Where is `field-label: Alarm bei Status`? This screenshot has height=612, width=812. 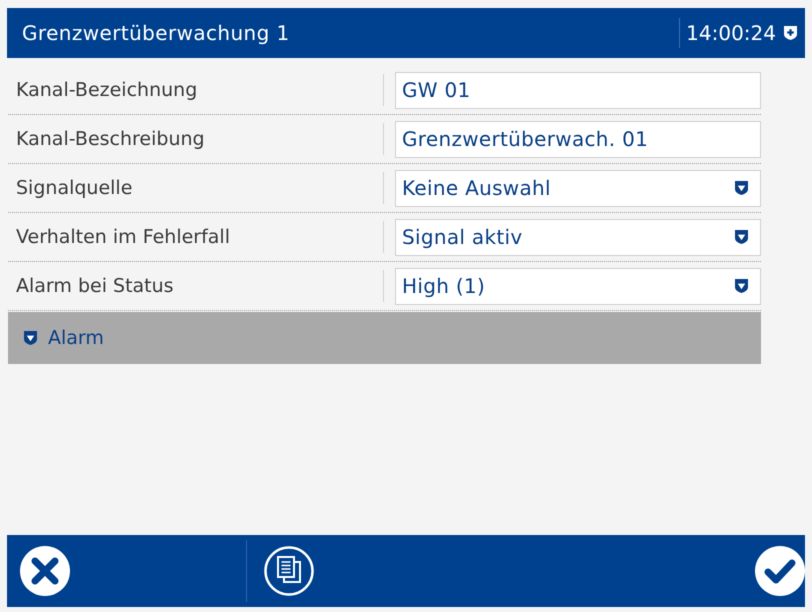 field-label: Alarm bei Status is located at coordinates (95, 286).